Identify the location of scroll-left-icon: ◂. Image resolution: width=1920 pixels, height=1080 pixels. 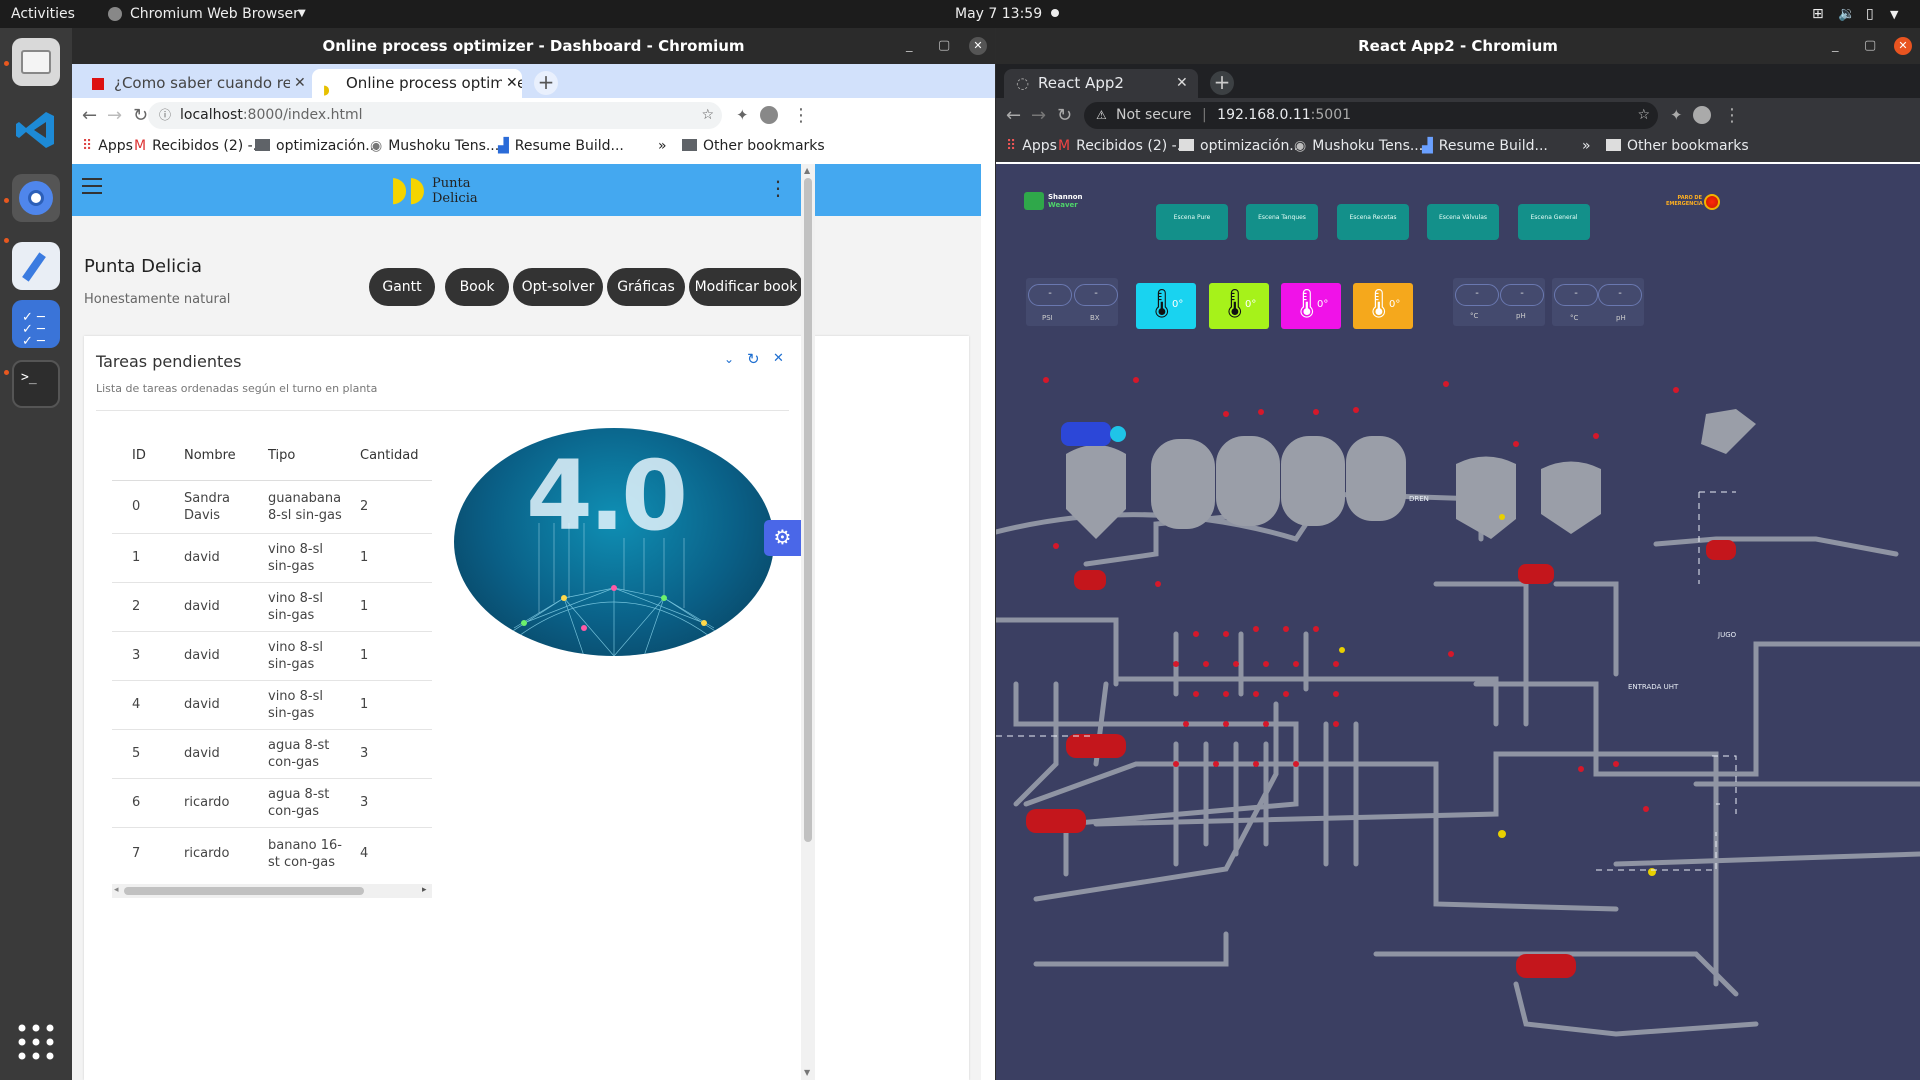
(116, 890).